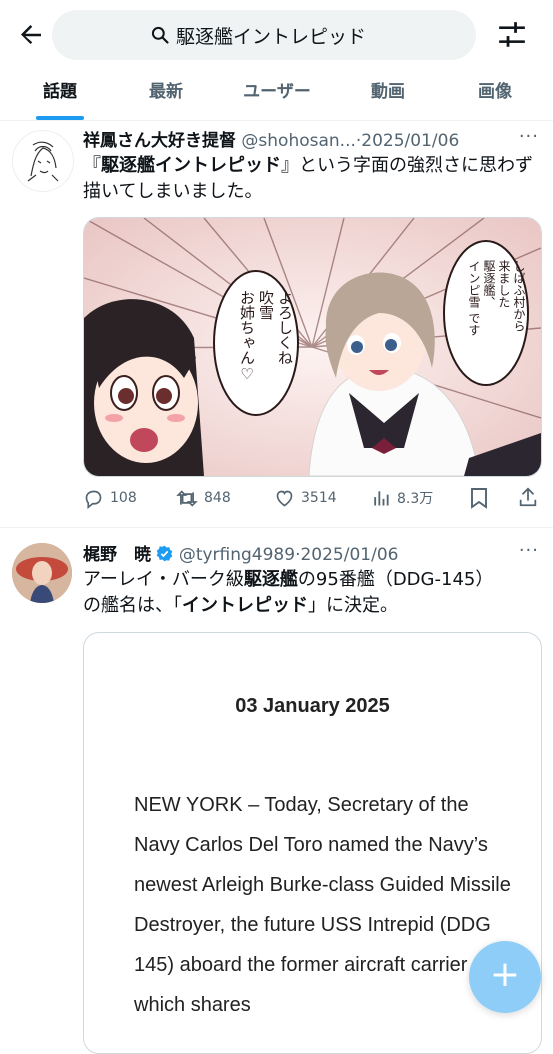 The image size is (553, 1054). I want to click on retweet-icon, so click(187, 498).